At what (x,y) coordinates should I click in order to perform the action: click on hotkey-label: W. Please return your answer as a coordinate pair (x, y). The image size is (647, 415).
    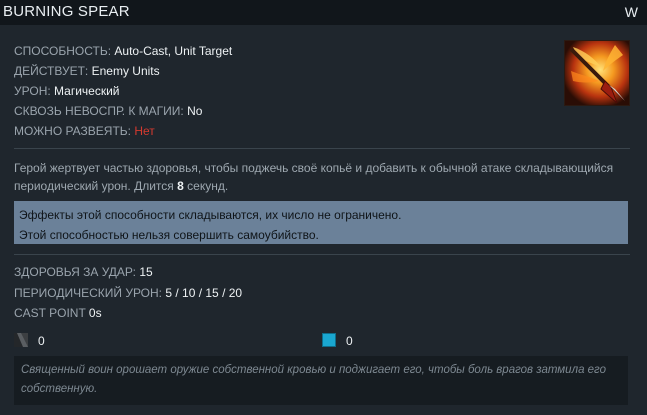
    Looking at the image, I should click on (631, 12).